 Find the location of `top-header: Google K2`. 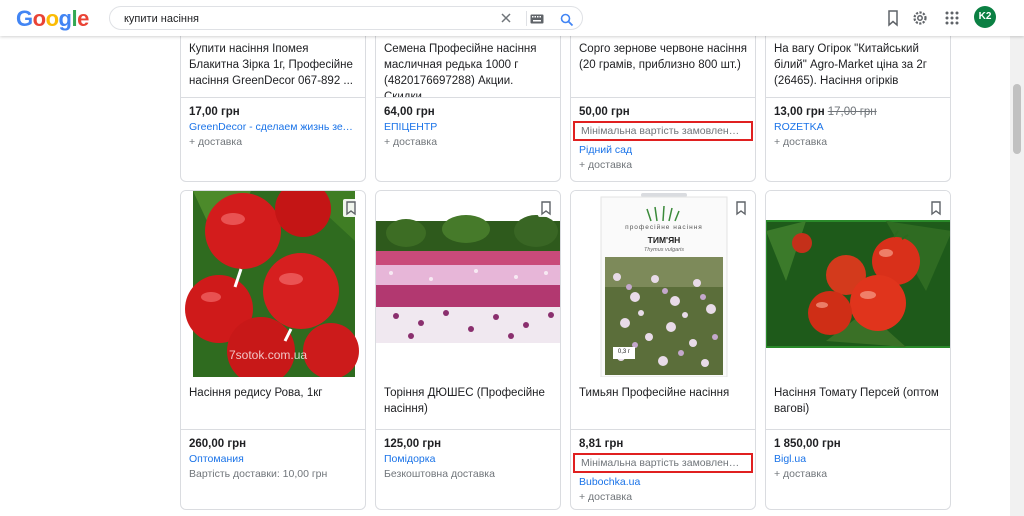

top-header: Google K2 is located at coordinates (512, 18).